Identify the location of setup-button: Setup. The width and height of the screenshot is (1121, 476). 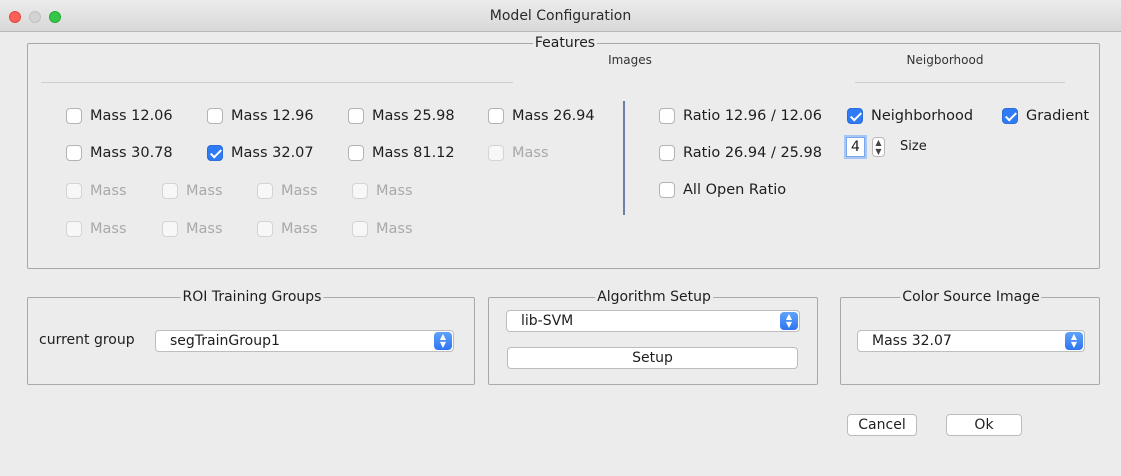
(652, 358).